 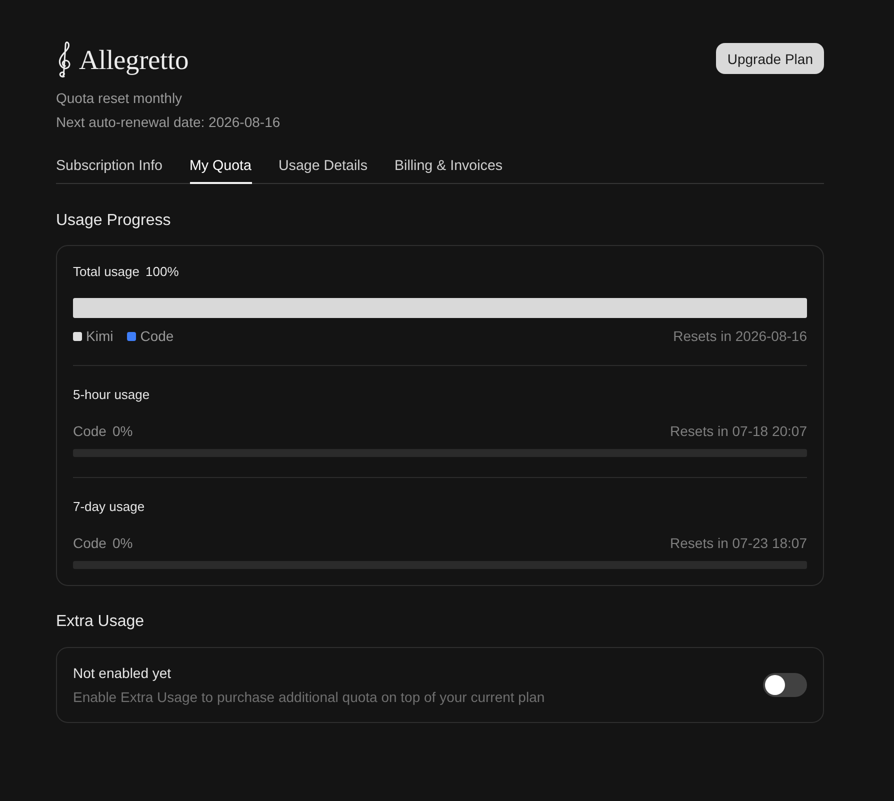 What do you see at coordinates (110, 171) in the screenshot?
I see `tab: Subscription Info` at bounding box center [110, 171].